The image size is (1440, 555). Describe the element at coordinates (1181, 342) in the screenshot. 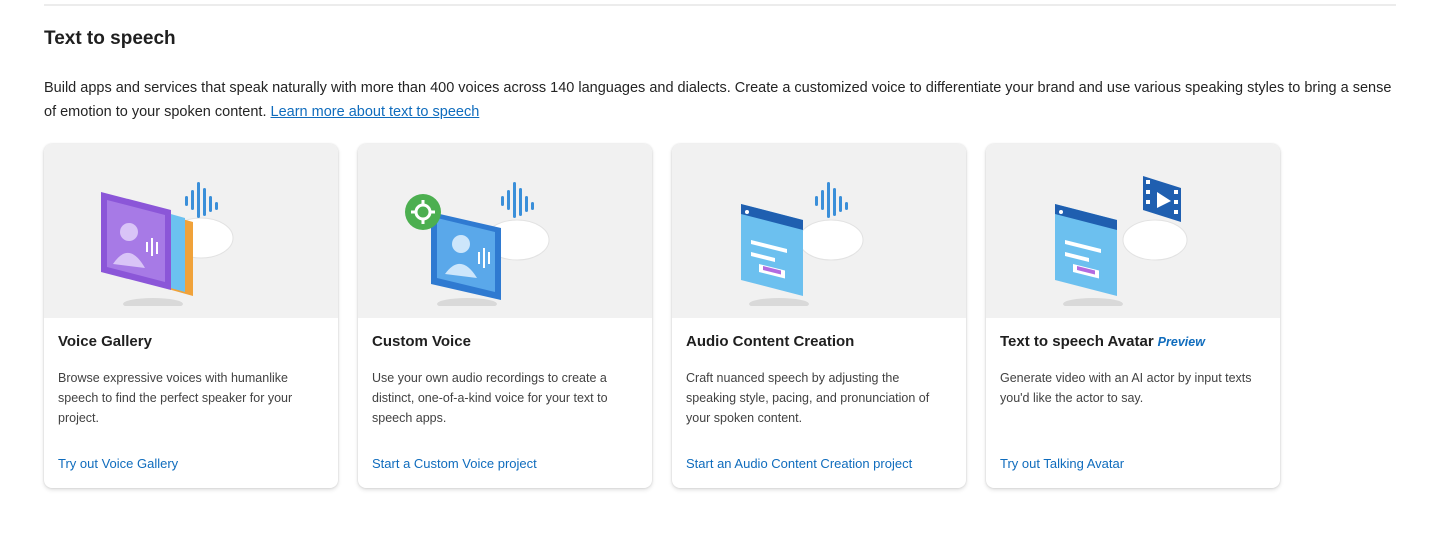

I see `preview-badge: Preview` at that location.